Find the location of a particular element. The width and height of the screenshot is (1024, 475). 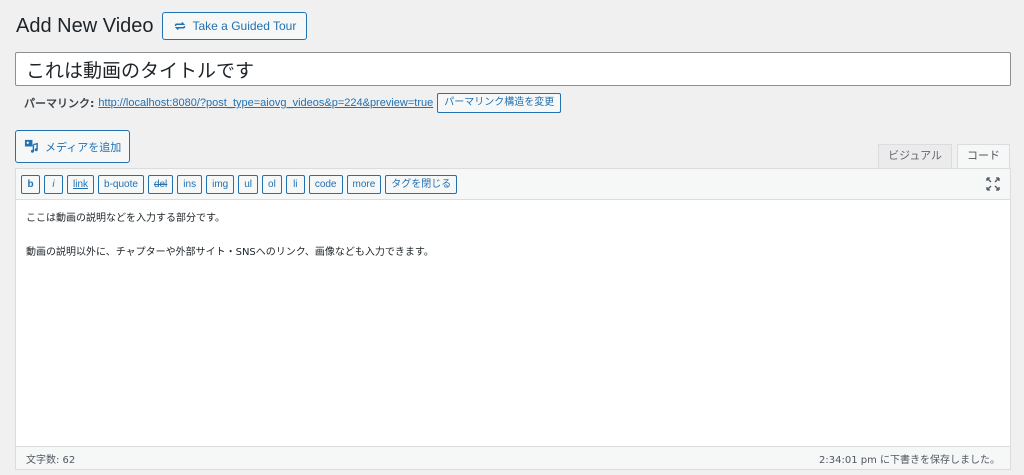

fullscreen-icon is located at coordinates (993, 184).